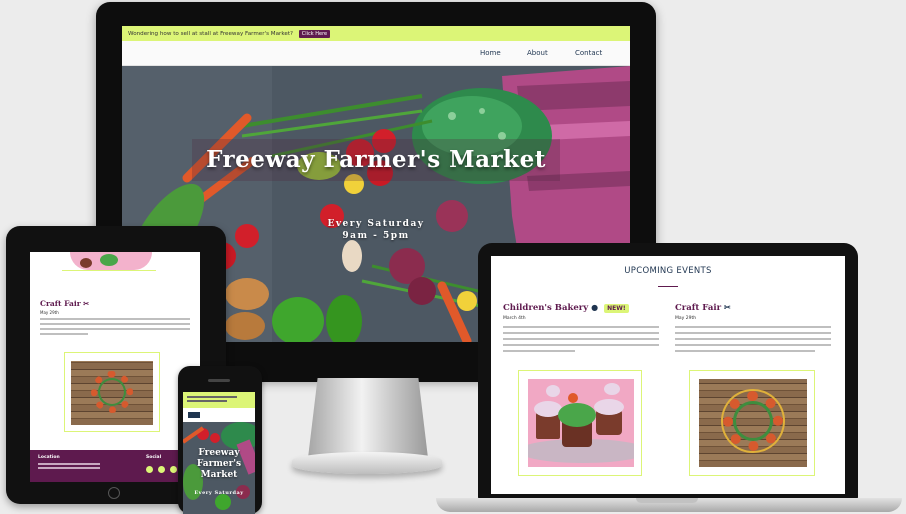  Describe the element at coordinates (595, 307) in the screenshot. I see `cupcake-icon: ●` at that location.